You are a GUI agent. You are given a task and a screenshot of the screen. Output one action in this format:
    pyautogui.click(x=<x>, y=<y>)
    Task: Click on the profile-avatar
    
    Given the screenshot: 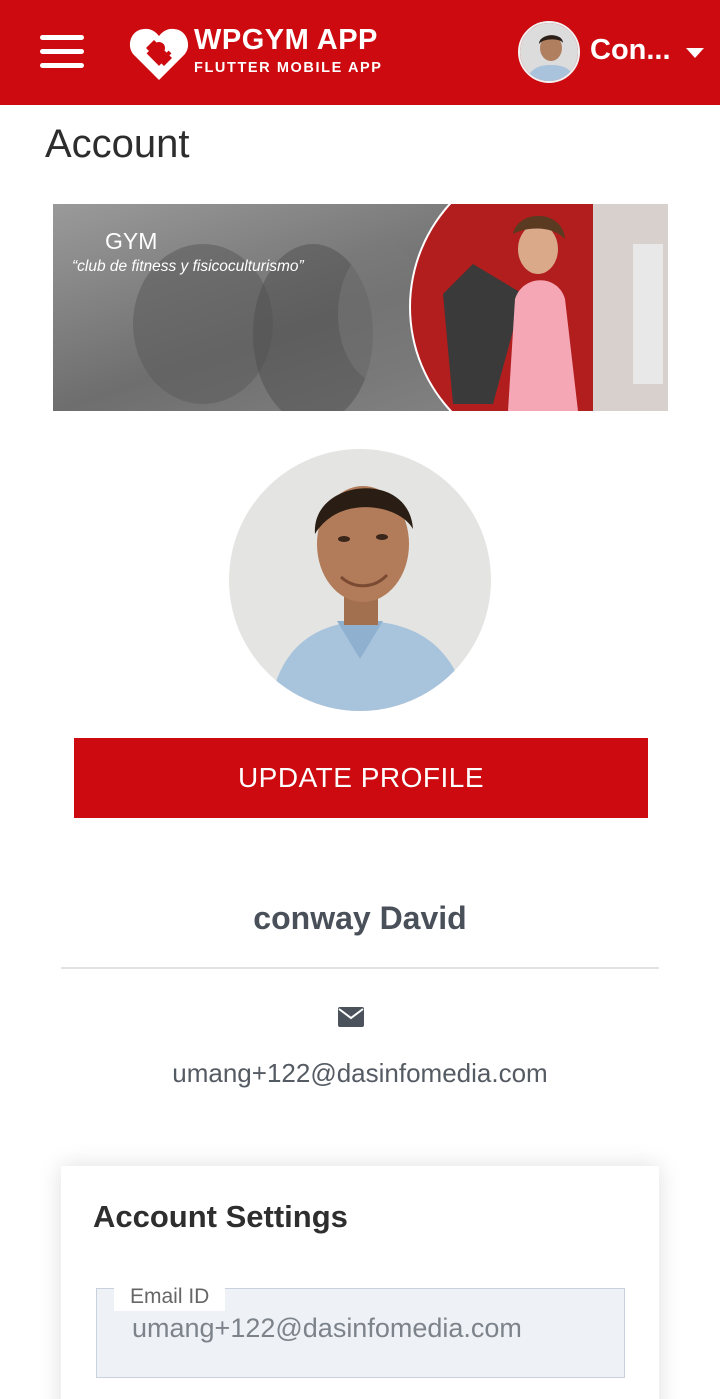 What is the action you would take?
    pyautogui.click(x=360, y=580)
    